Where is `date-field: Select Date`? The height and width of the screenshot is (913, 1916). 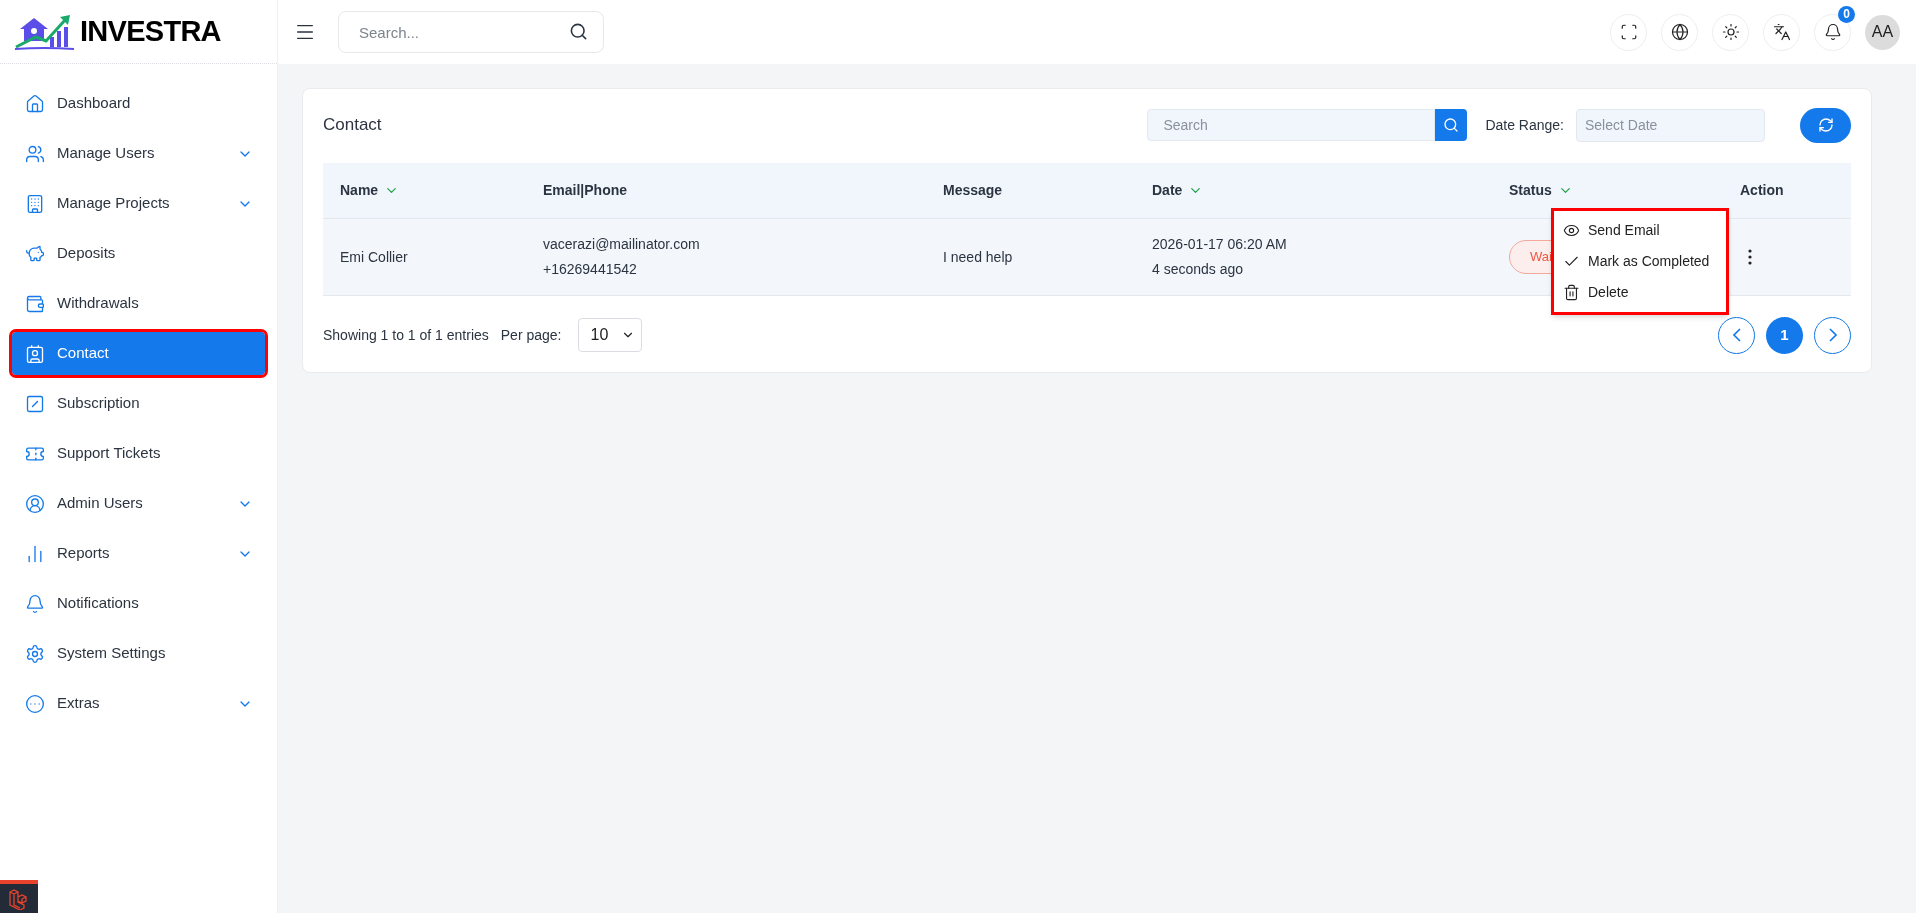 date-field: Select Date is located at coordinates (1670, 125).